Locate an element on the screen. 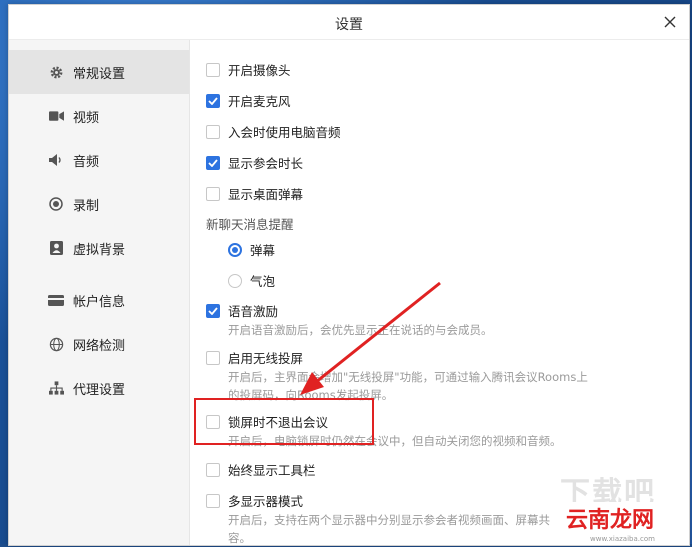  mic-label: 开启麦克风 is located at coordinates (259, 101).